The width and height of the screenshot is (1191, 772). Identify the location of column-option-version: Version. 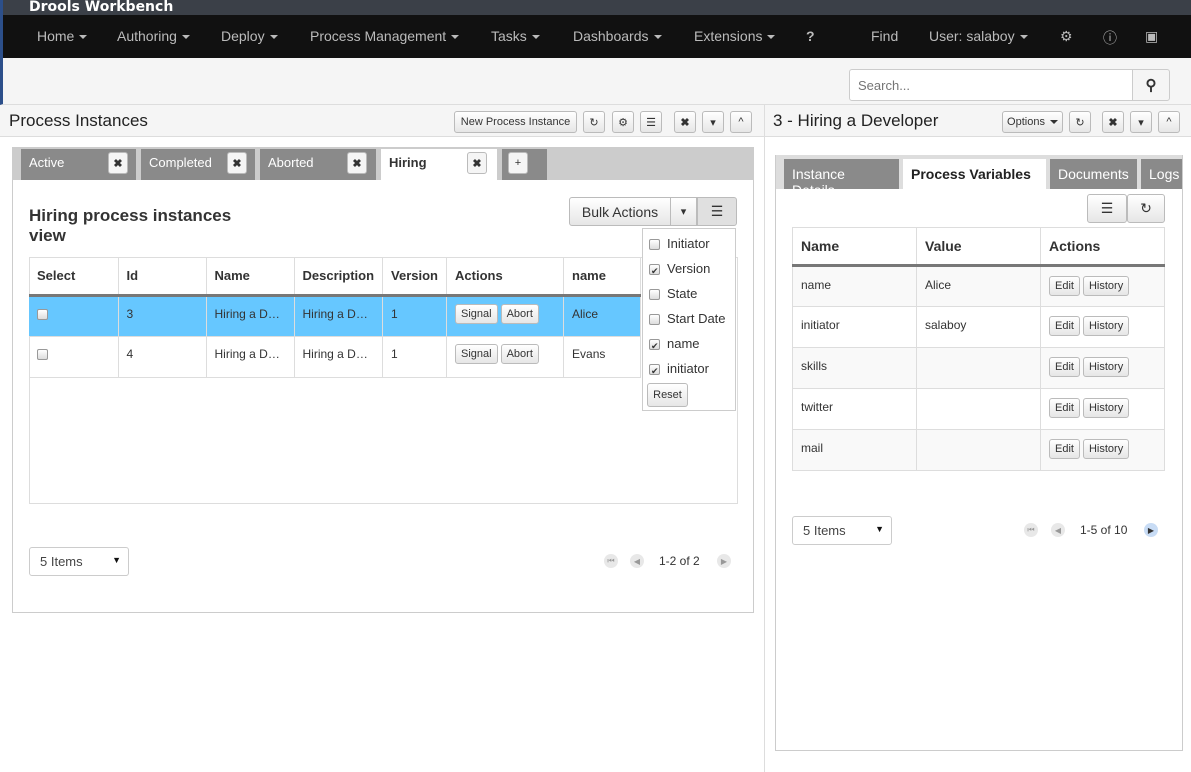
(679, 268).